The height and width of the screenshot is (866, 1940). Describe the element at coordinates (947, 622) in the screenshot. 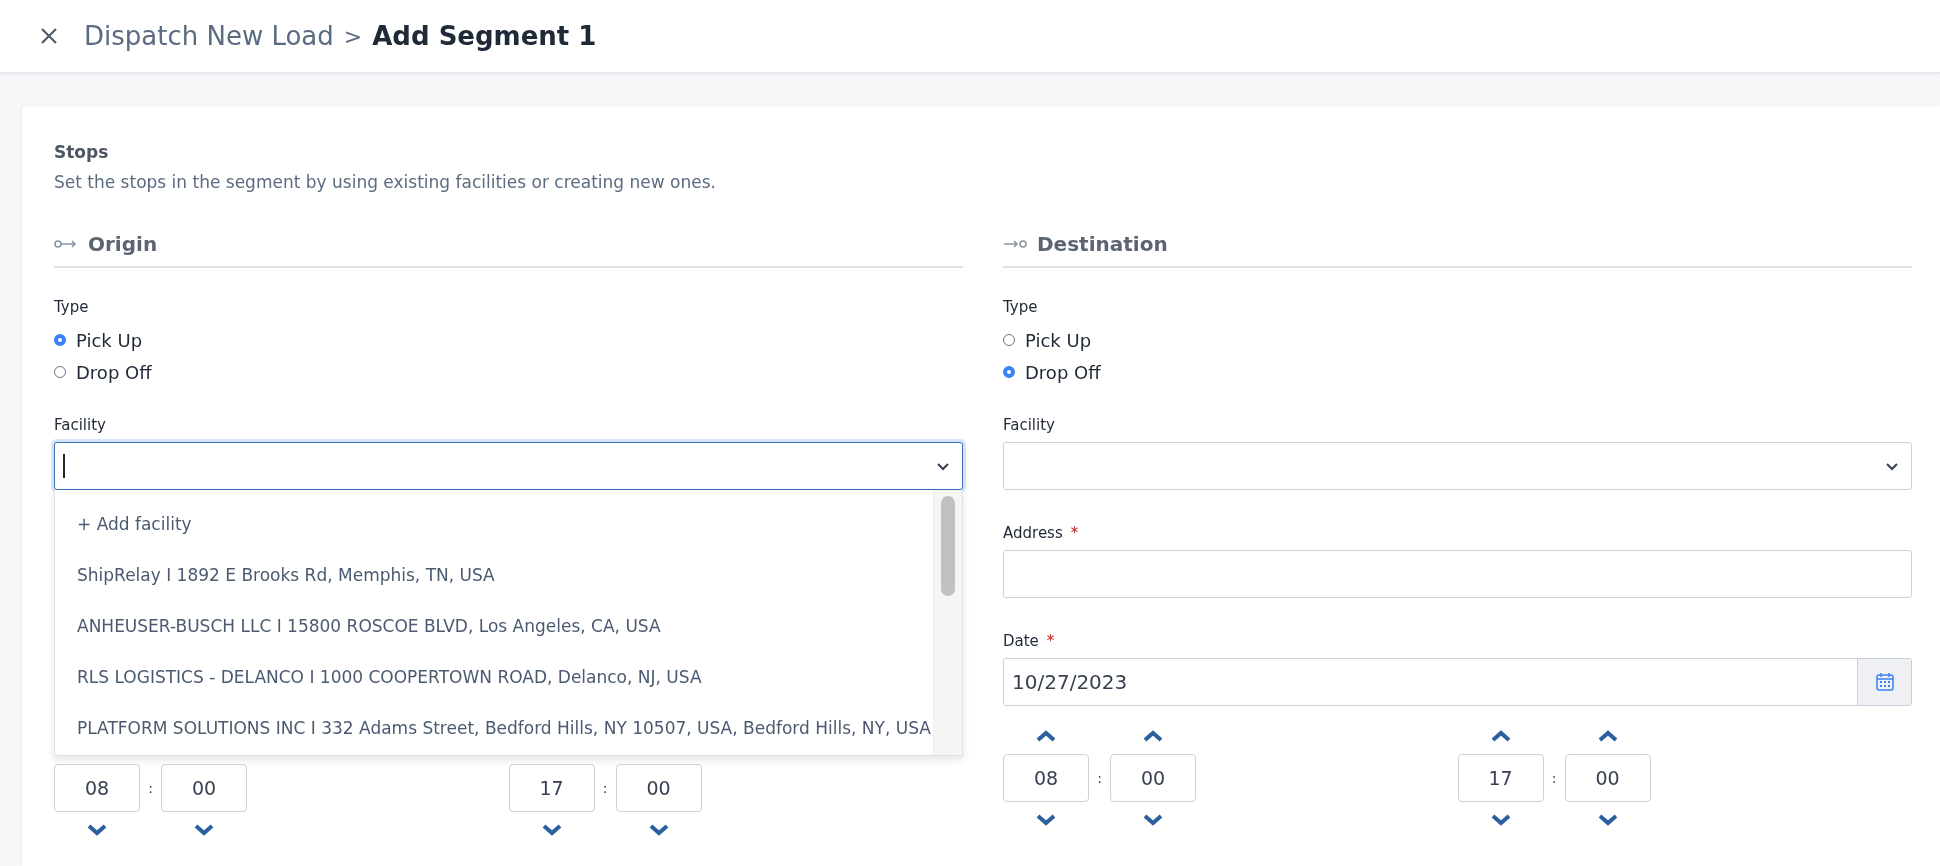

I see `scrollbar` at that location.